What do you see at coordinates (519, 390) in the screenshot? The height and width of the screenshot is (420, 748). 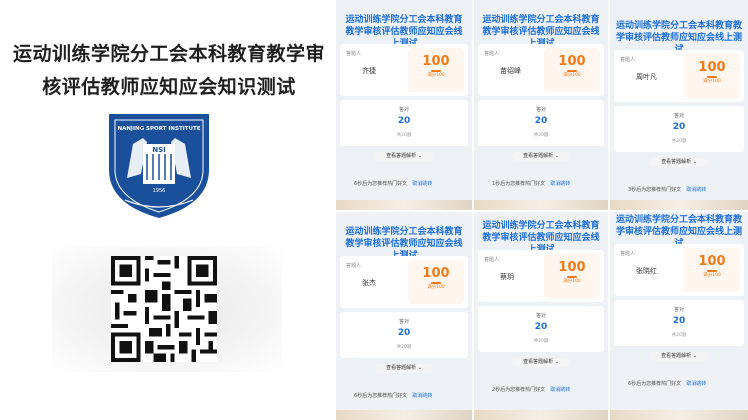 I see `redirect-text: 2秒后为您推荐热门好文` at bounding box center [519, 390].